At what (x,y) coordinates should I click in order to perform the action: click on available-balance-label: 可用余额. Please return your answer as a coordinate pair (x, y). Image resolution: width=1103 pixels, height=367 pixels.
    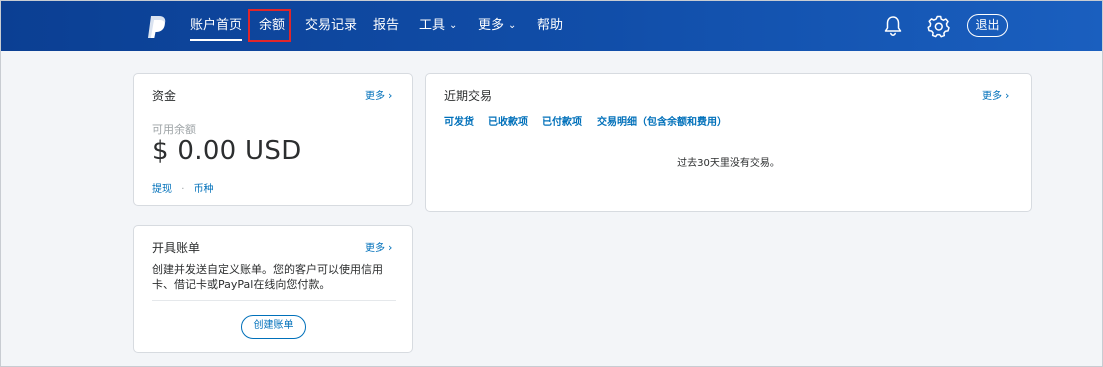
    Looking at the image, I should click on (174, 129).